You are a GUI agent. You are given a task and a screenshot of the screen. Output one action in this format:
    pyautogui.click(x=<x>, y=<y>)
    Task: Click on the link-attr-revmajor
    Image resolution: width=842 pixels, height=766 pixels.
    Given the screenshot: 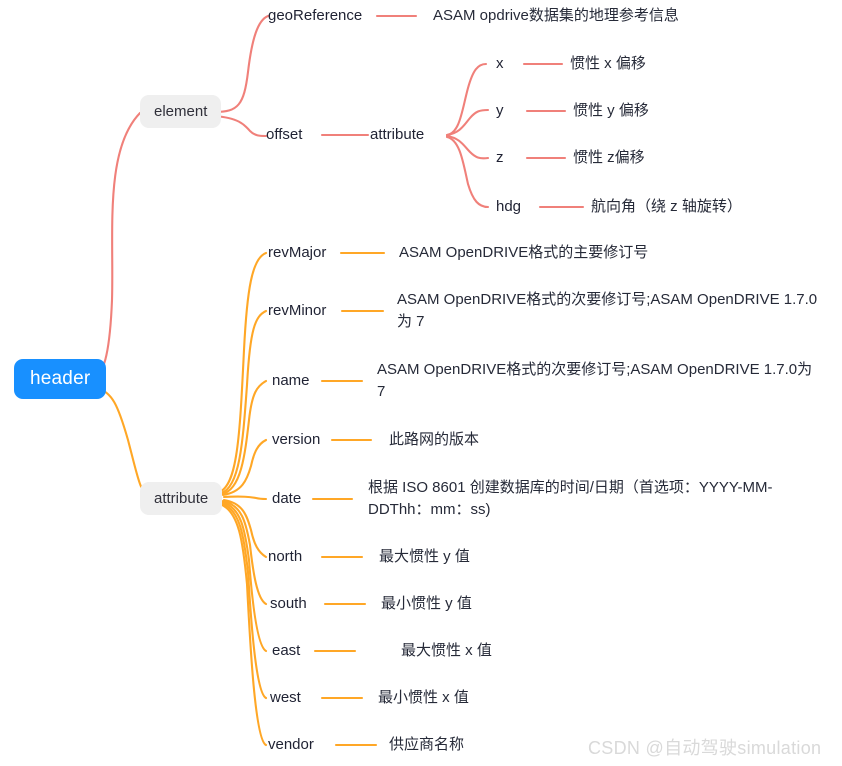 What is the action you would take?
    pyautogui.click(x=242, y=372)
    